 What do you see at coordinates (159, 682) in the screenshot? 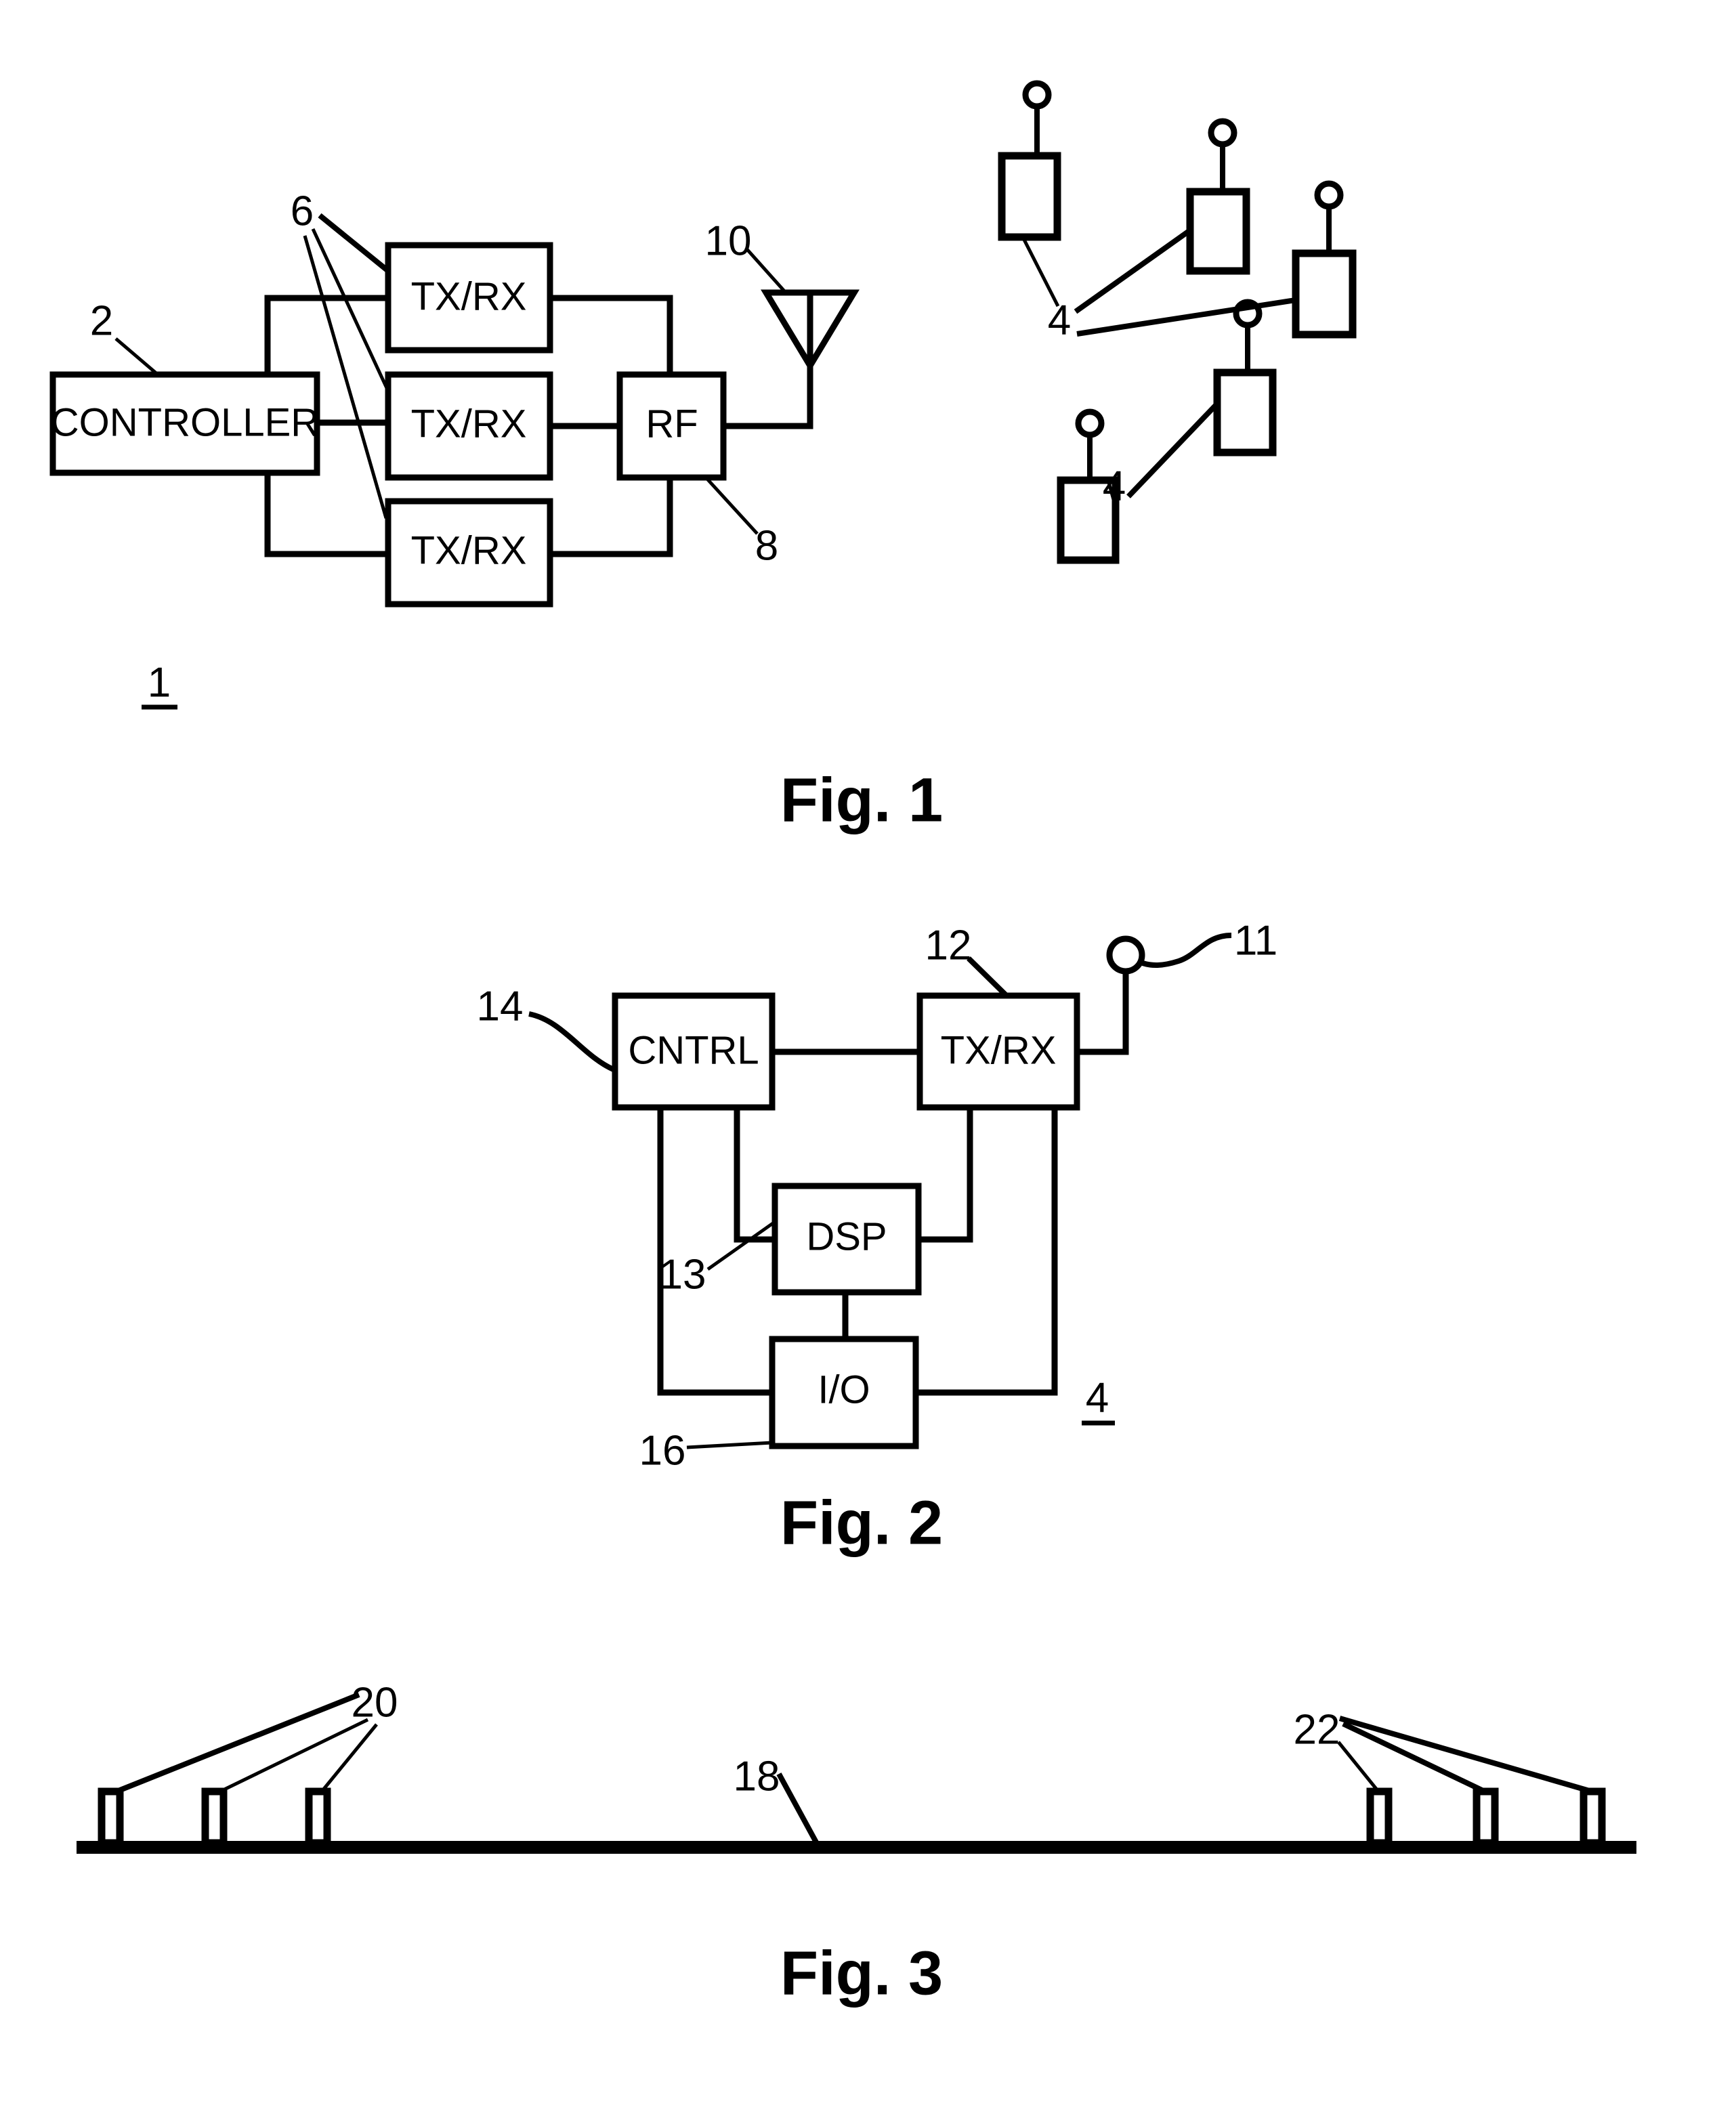
I see `fig1-assembly-label: 1` at bounding box center [159, 682].